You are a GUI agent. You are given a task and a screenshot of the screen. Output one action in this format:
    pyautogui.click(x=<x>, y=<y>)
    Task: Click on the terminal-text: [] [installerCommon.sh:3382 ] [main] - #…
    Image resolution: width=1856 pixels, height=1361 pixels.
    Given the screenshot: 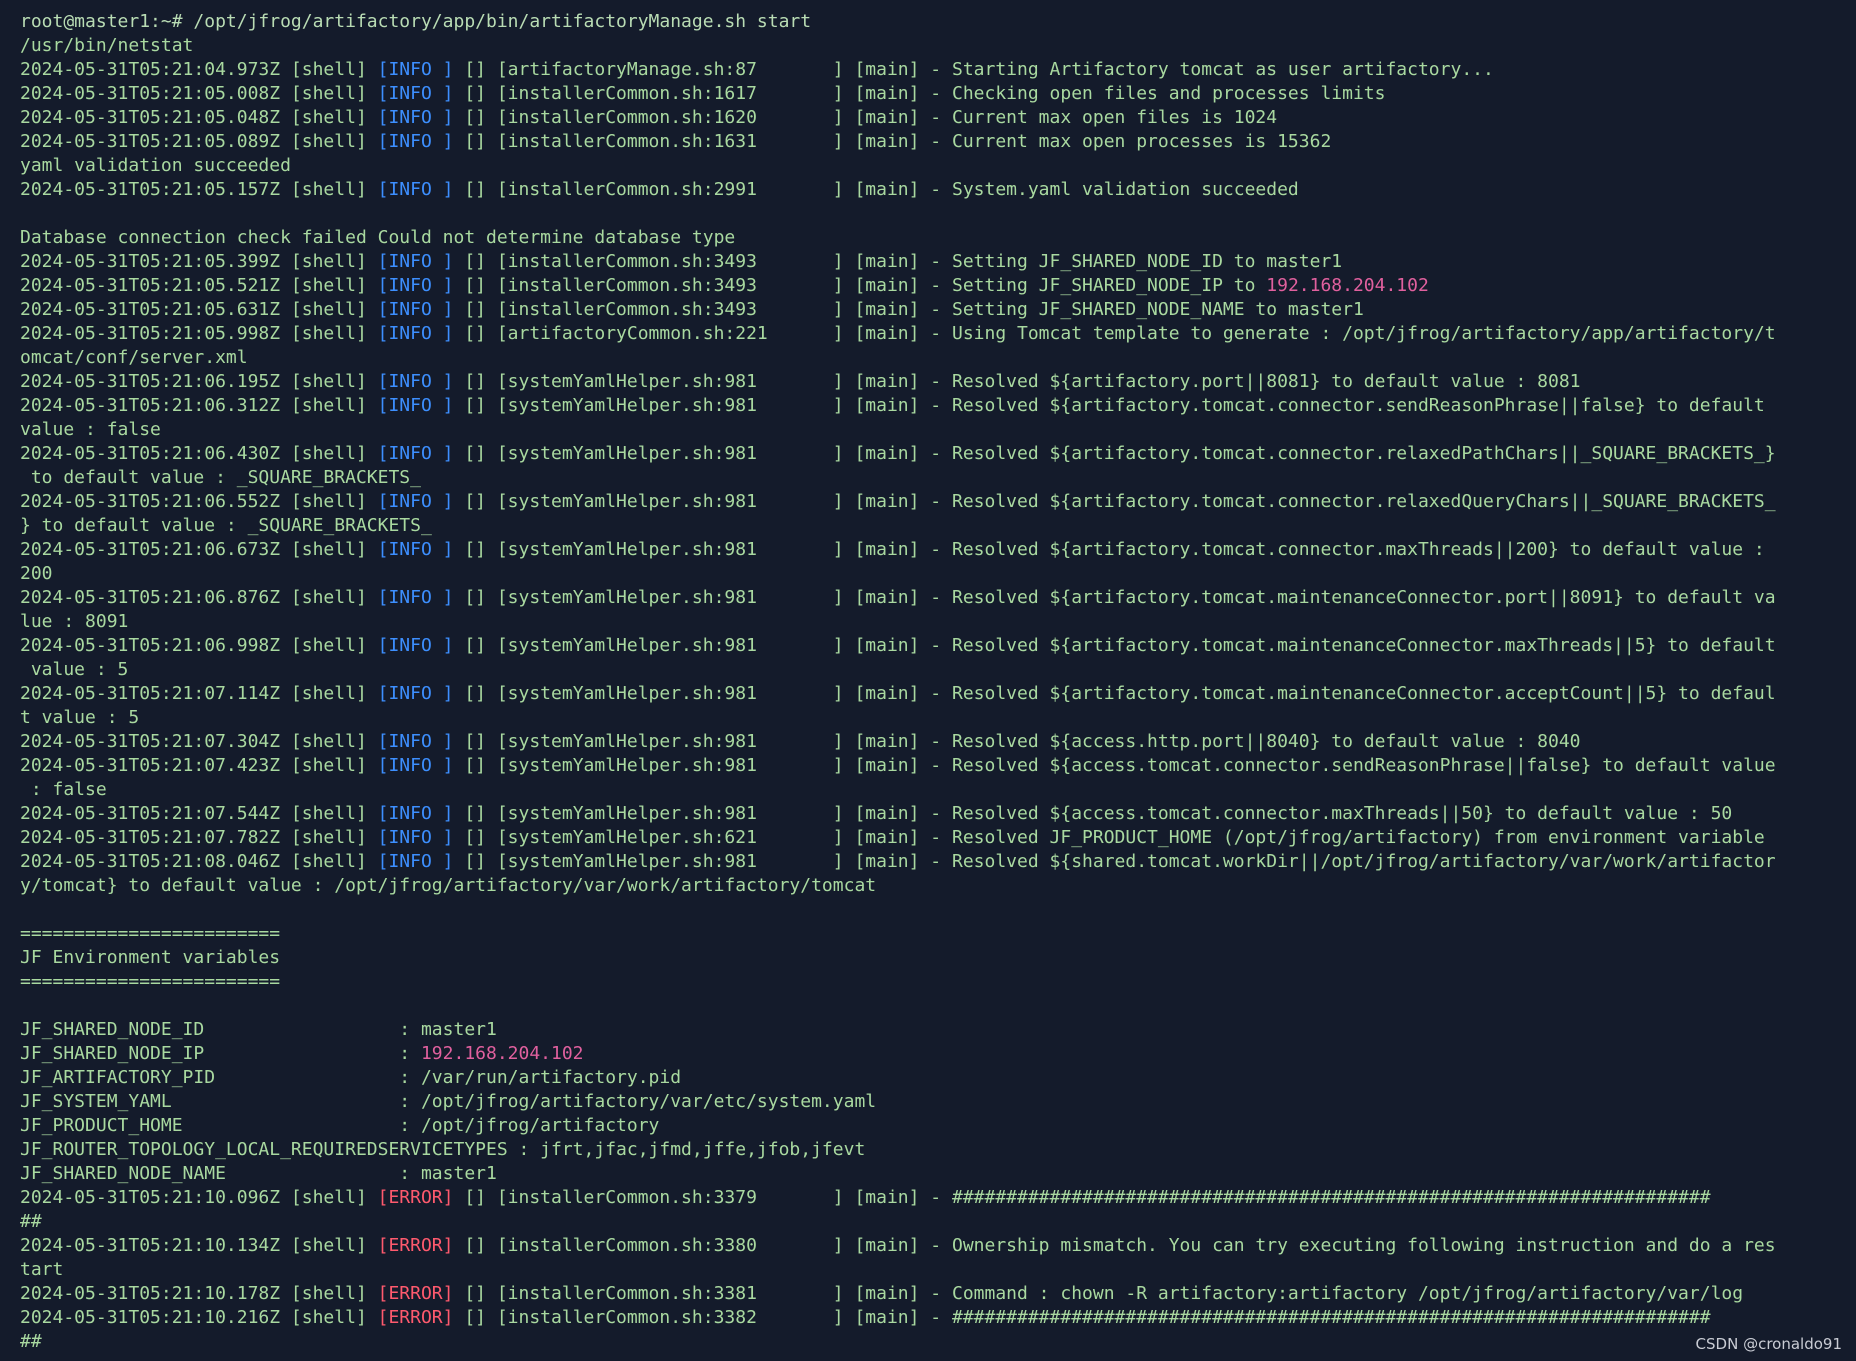 What is the action you would take?
    pyautogui.click(x=1082, y=1317)
    